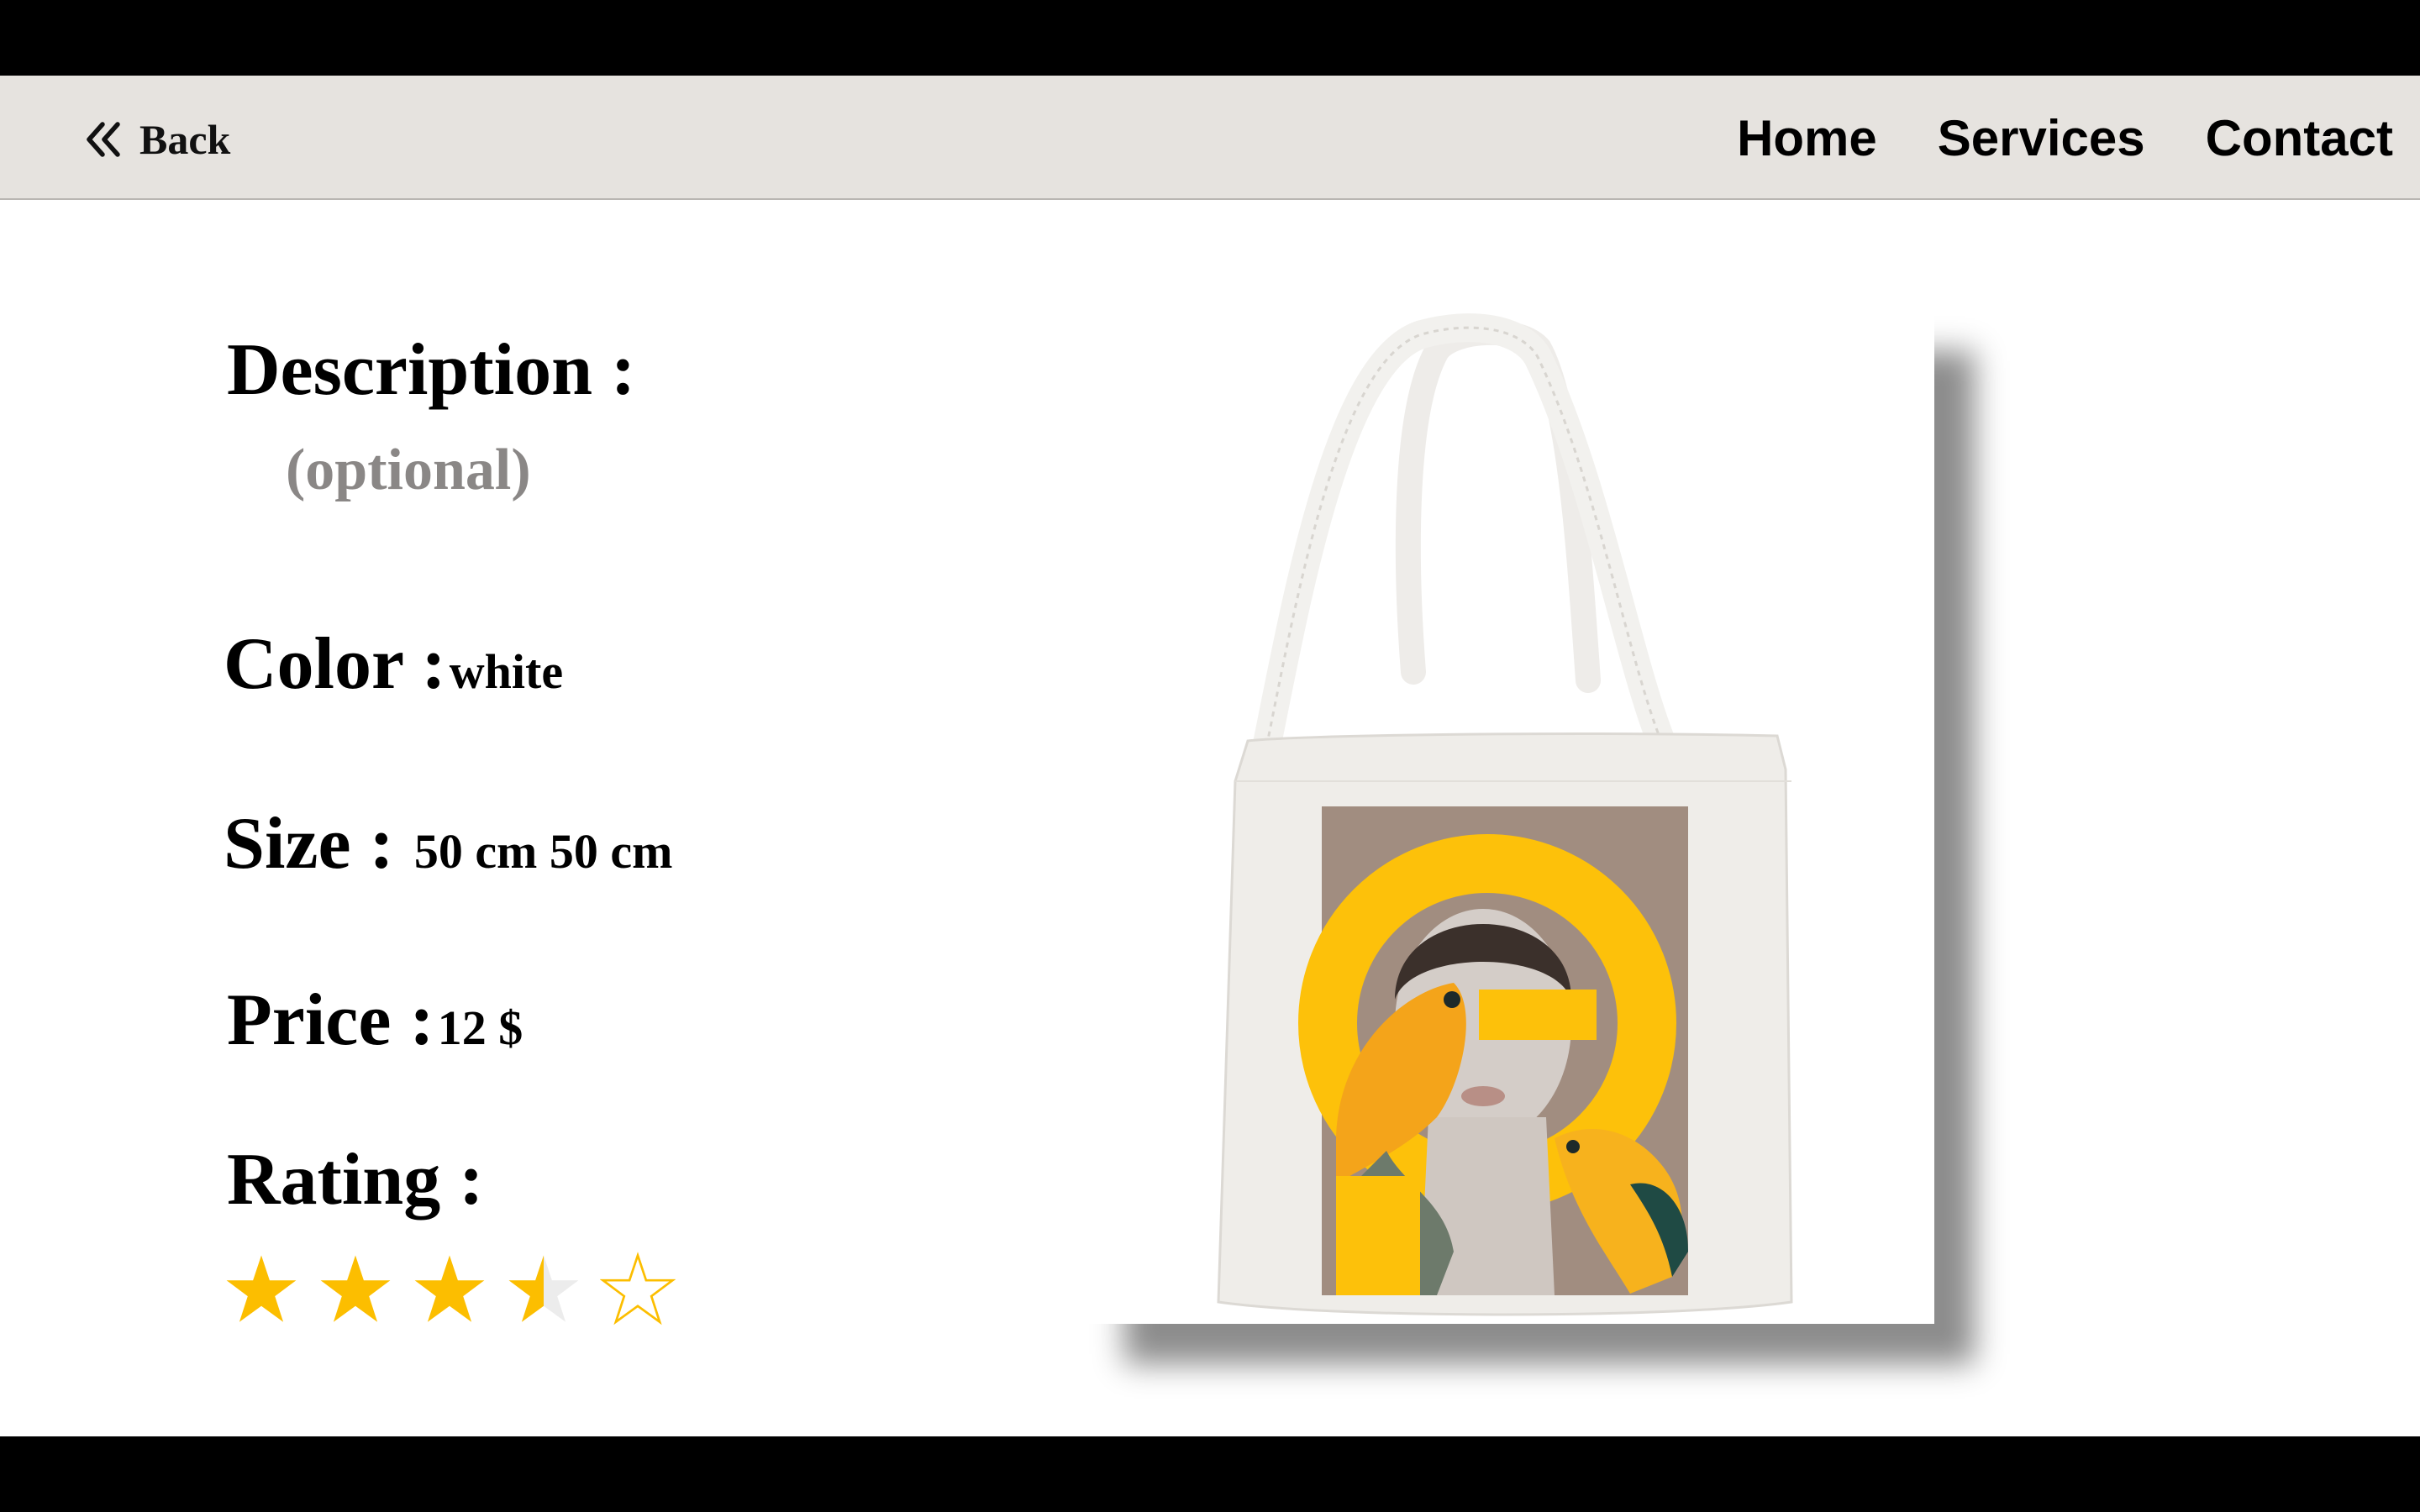 The image size is (2420, 1512). I want to click on description-value: (optional), so click(408, 470).